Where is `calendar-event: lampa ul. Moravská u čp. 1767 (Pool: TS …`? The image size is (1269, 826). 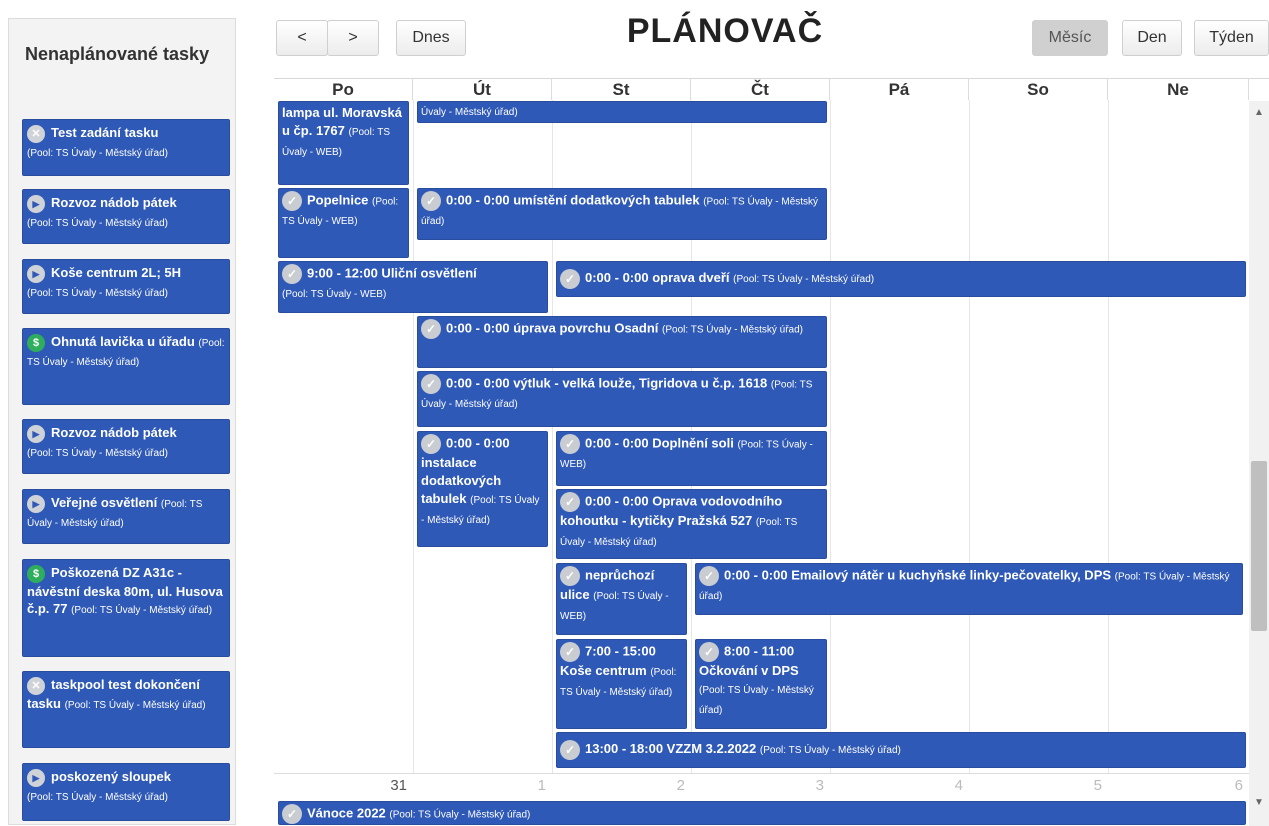 calendar-event: lampa ul. Moravská u čp. 1767 (Pool: TS … is located at coordinates (343, 143).